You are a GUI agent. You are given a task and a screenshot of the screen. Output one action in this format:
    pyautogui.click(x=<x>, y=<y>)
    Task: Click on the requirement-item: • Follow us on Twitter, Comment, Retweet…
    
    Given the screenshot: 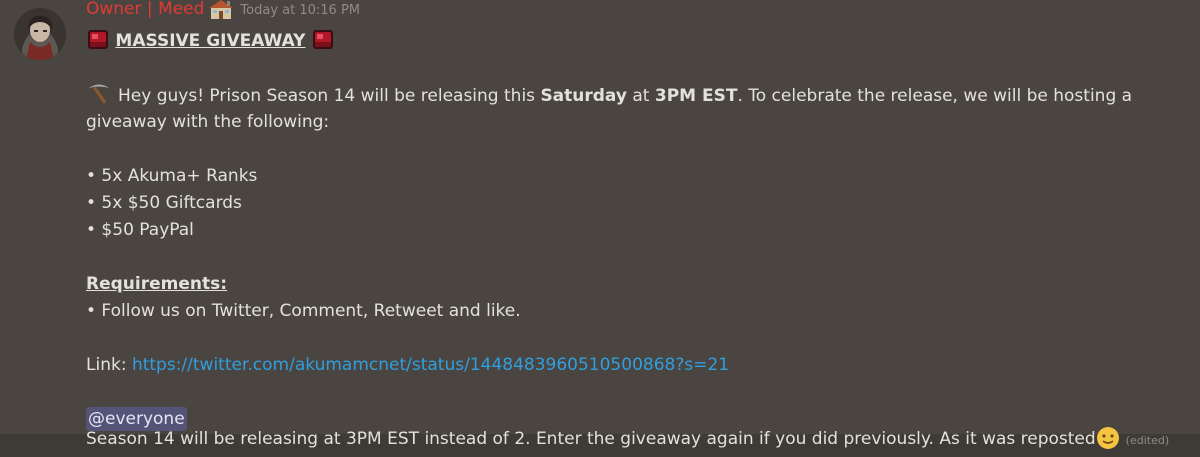 What is the action you would take?
    pyautogui.click(x=303, y=311)
    